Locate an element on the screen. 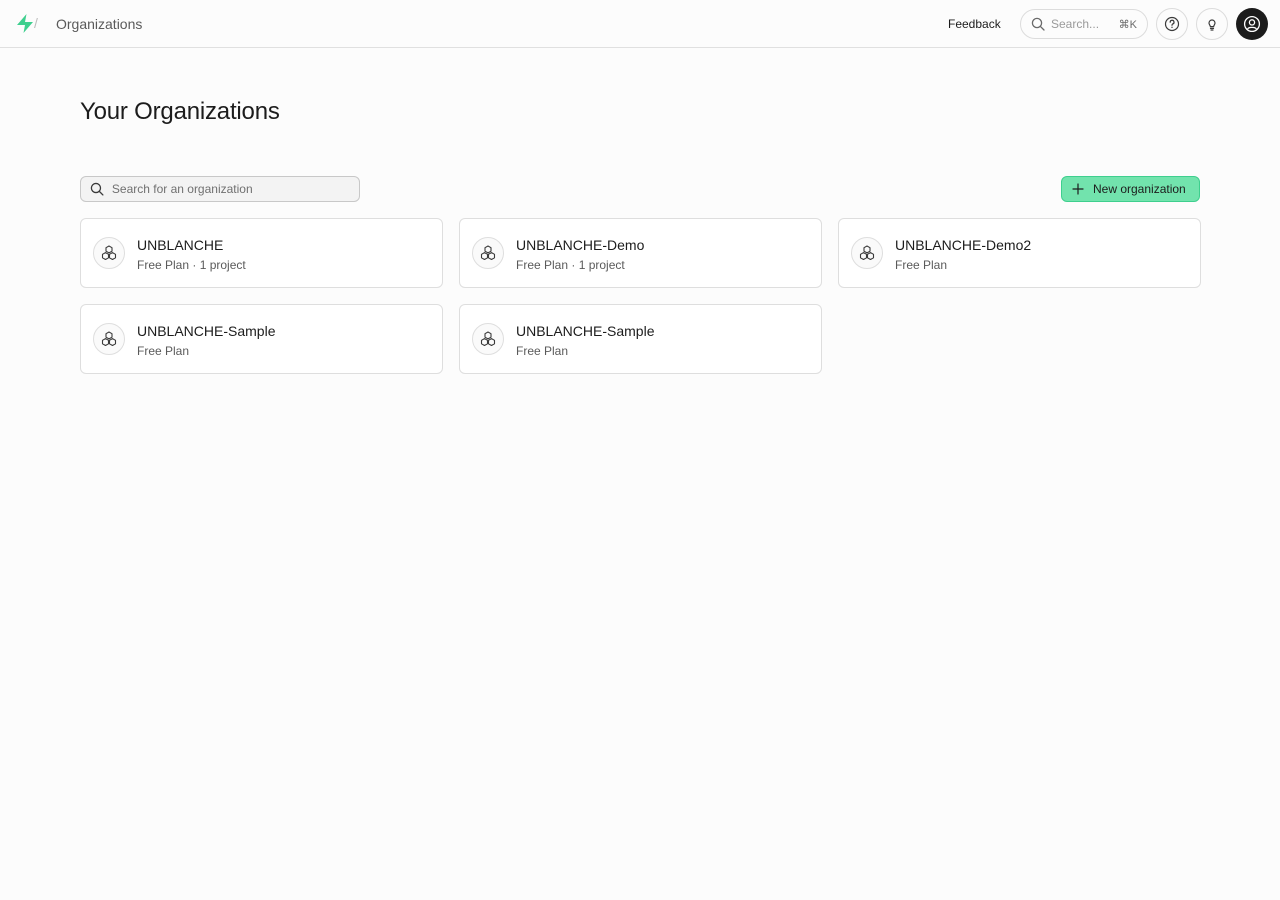 The width and height of the screenshot is (1280, 900). search-shortcut: ⌘K is located at coordinates (1127, 24).